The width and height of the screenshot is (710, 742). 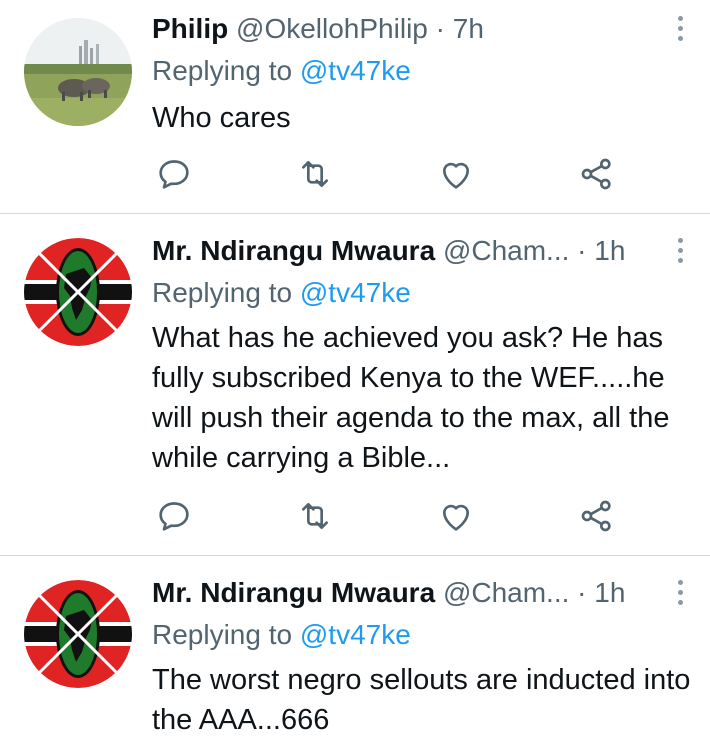 What do you see at coordinates (221, 118) in the screenshot?
I see `tweet-text: Who cares` at bounding box center [221, 118].